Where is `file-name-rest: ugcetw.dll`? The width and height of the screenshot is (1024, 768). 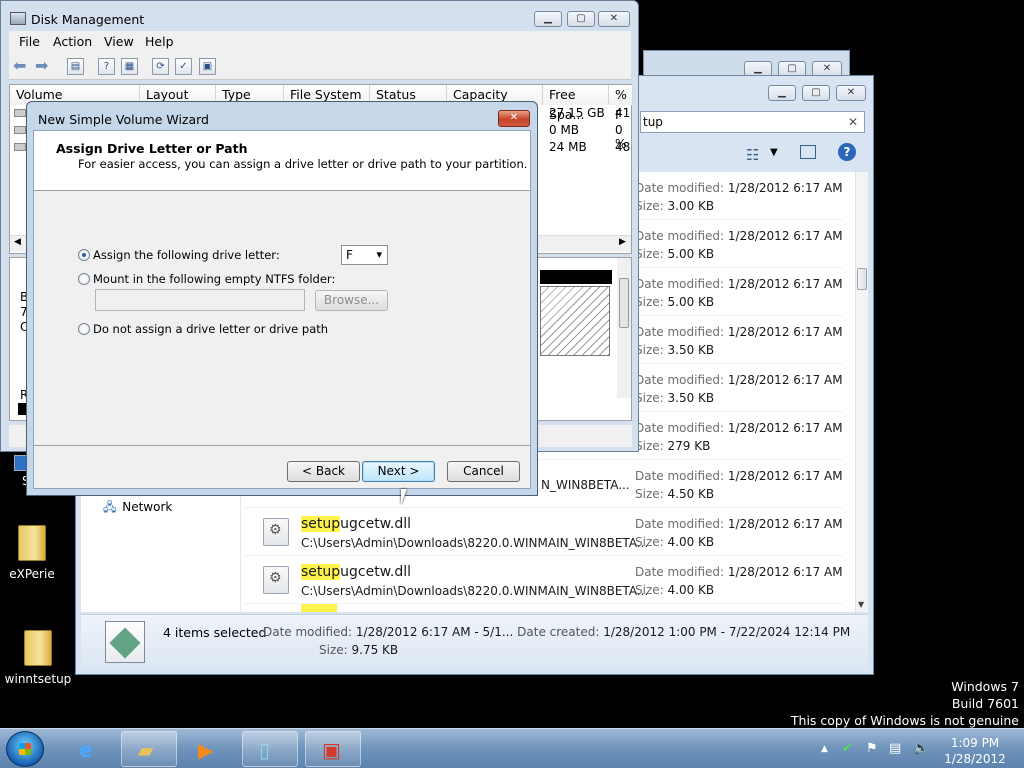 file-name-rest: ugcetw.dll is located at coordinates (375, 572).